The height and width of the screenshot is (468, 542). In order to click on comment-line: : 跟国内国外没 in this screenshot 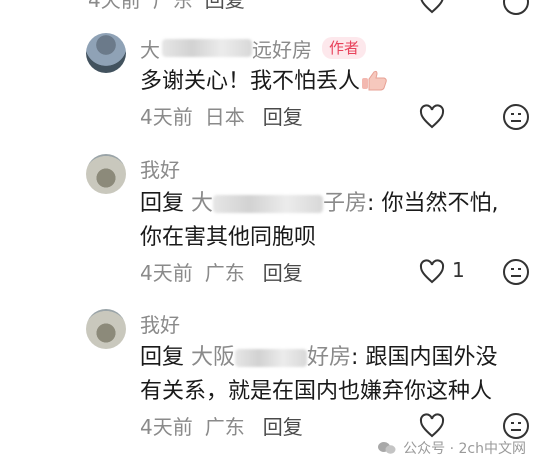, I will do `click(424, 357)`.